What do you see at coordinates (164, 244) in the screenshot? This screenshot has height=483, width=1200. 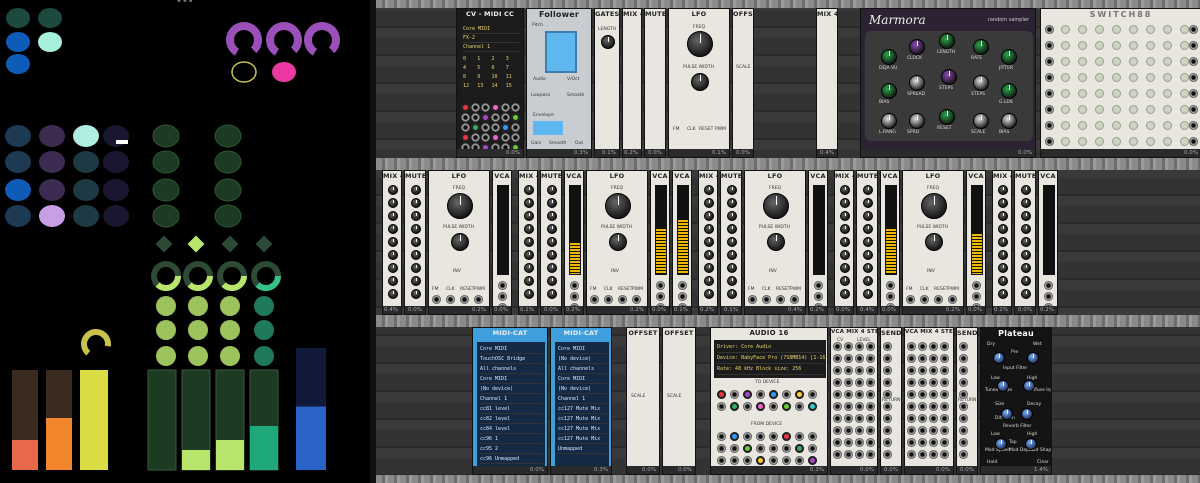 I see `diamond-button` at bounding box center [164, 244].